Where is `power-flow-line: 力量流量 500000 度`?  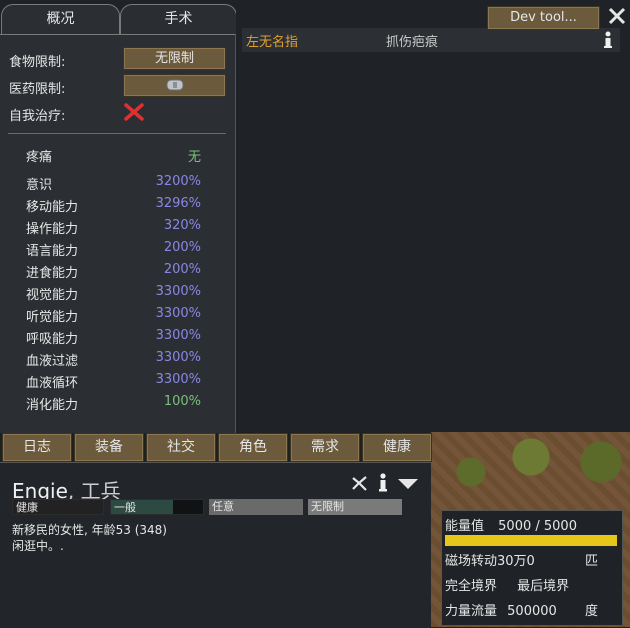 power-flow-line: 力量流量 500000 度 is located at coordinates (521, 609).